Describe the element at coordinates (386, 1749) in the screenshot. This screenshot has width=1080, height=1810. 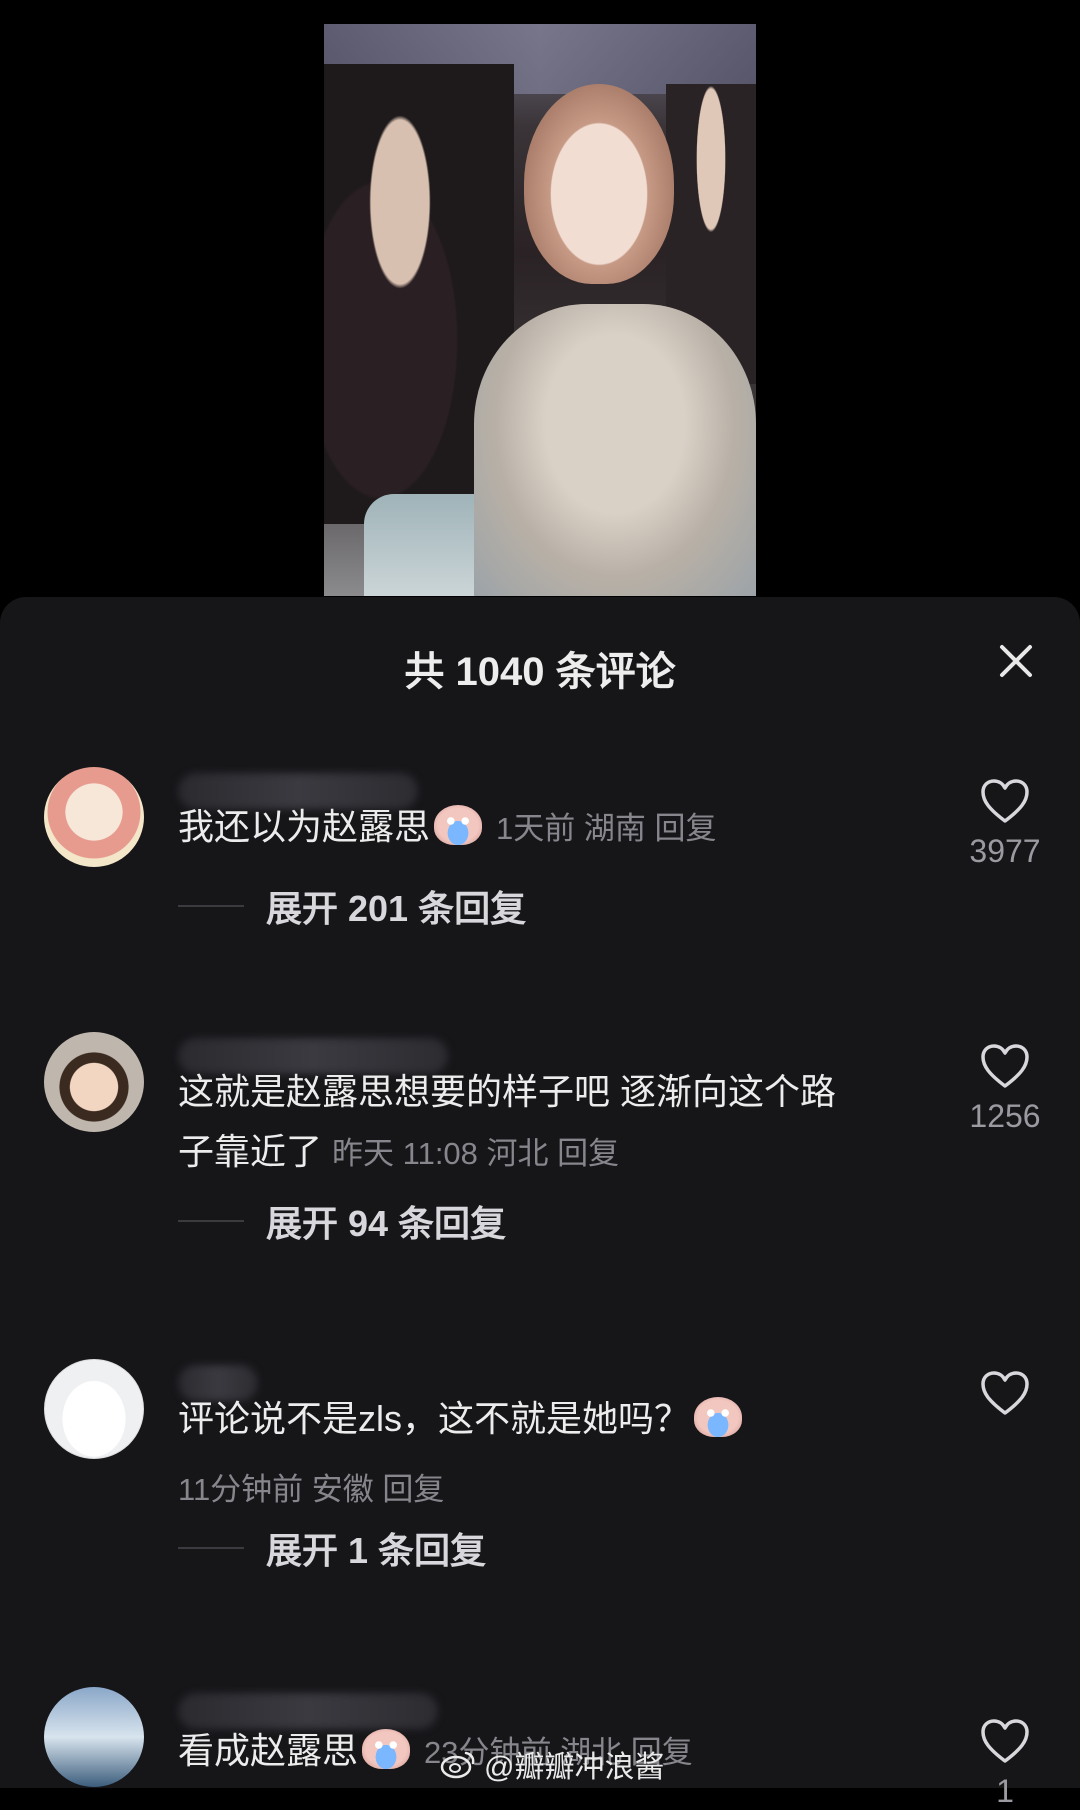
I see `emoji-icon` at that location.